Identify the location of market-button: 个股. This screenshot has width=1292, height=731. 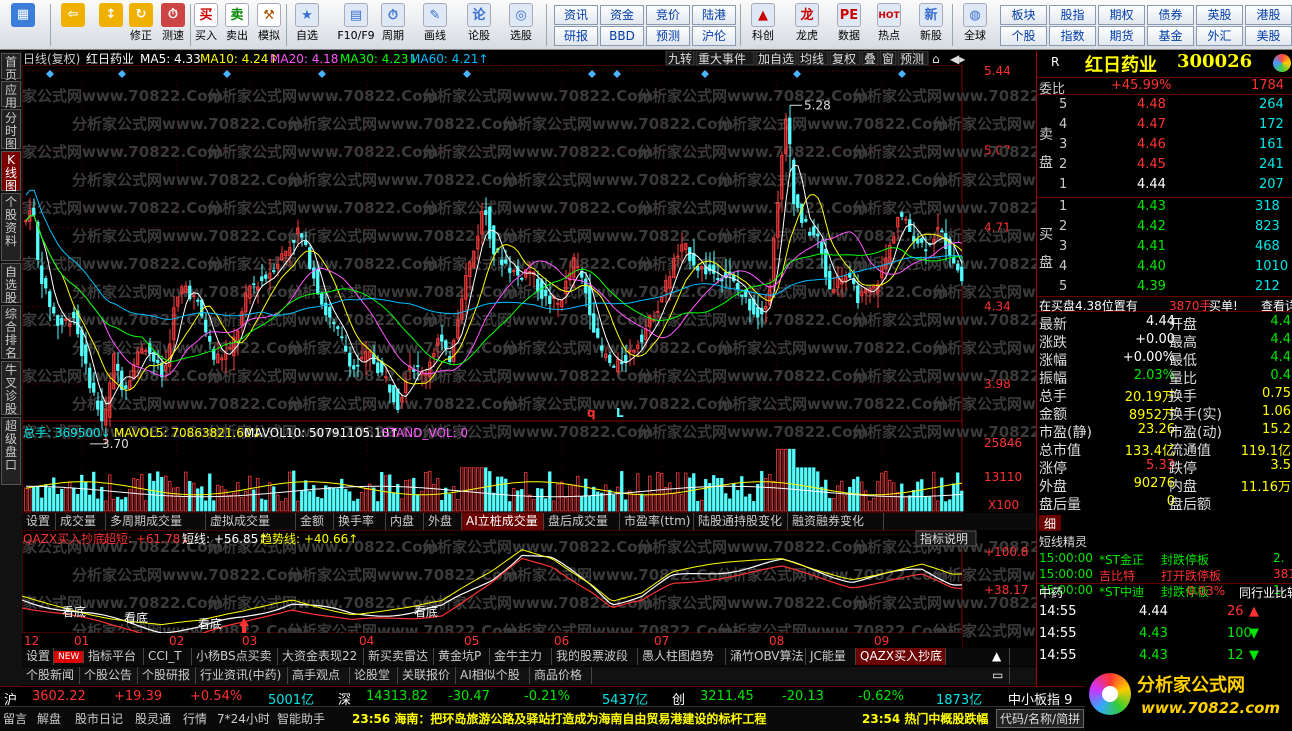
(1023, 36).